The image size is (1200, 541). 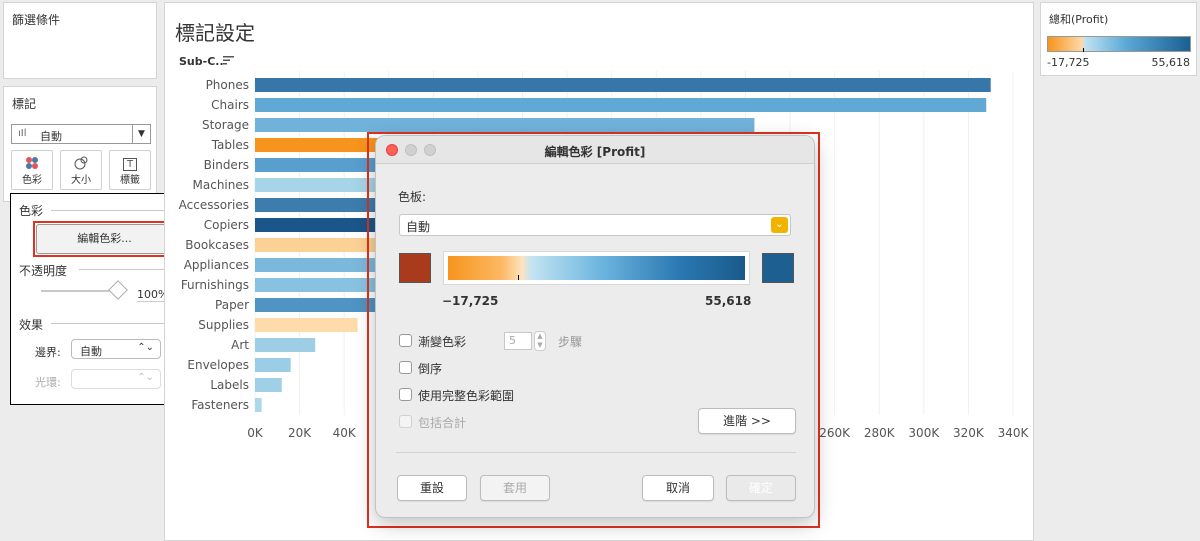 What do you see at coordinates (1068, 62) in the screenshot?
I see `legend-min-label: -17,725` at bounding box center [1068, 62].